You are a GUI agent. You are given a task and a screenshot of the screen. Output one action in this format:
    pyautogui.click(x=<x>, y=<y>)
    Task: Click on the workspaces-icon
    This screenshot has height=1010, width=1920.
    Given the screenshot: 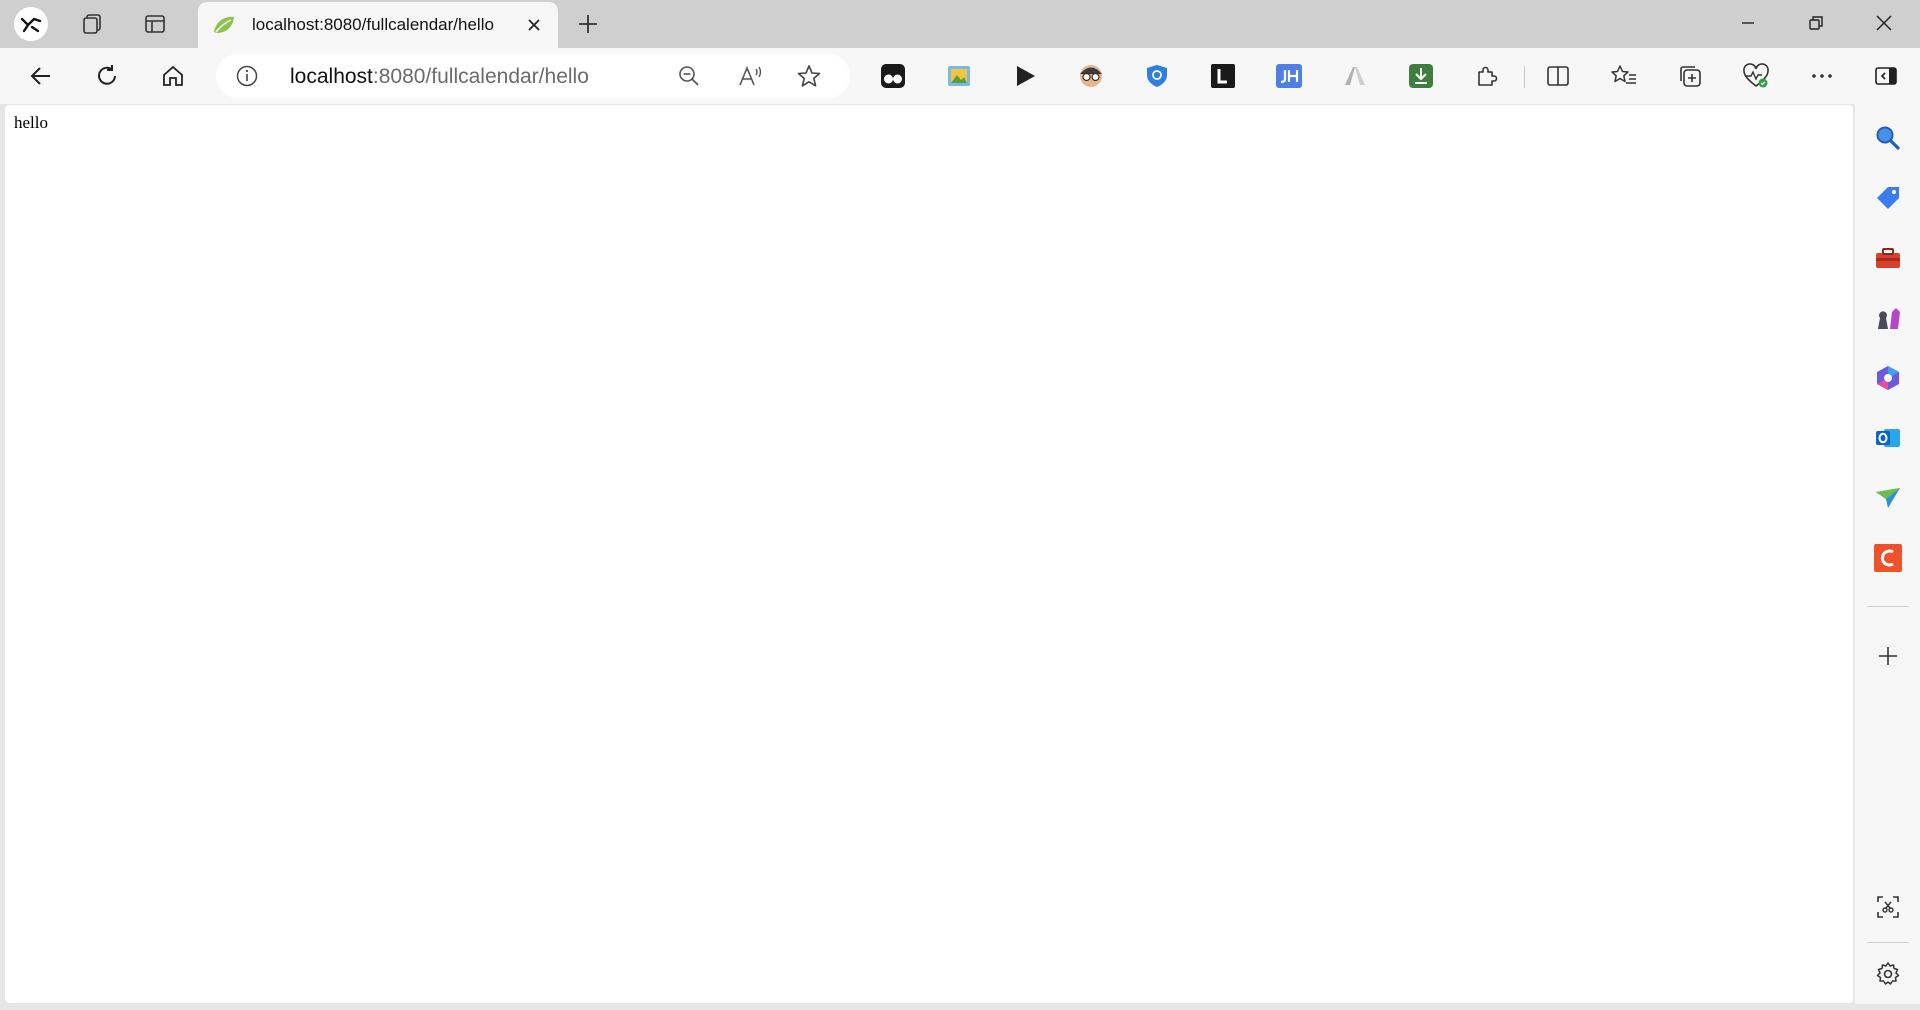 What is the action you would take?
    pyautogui.click(x=92, y=24)
    